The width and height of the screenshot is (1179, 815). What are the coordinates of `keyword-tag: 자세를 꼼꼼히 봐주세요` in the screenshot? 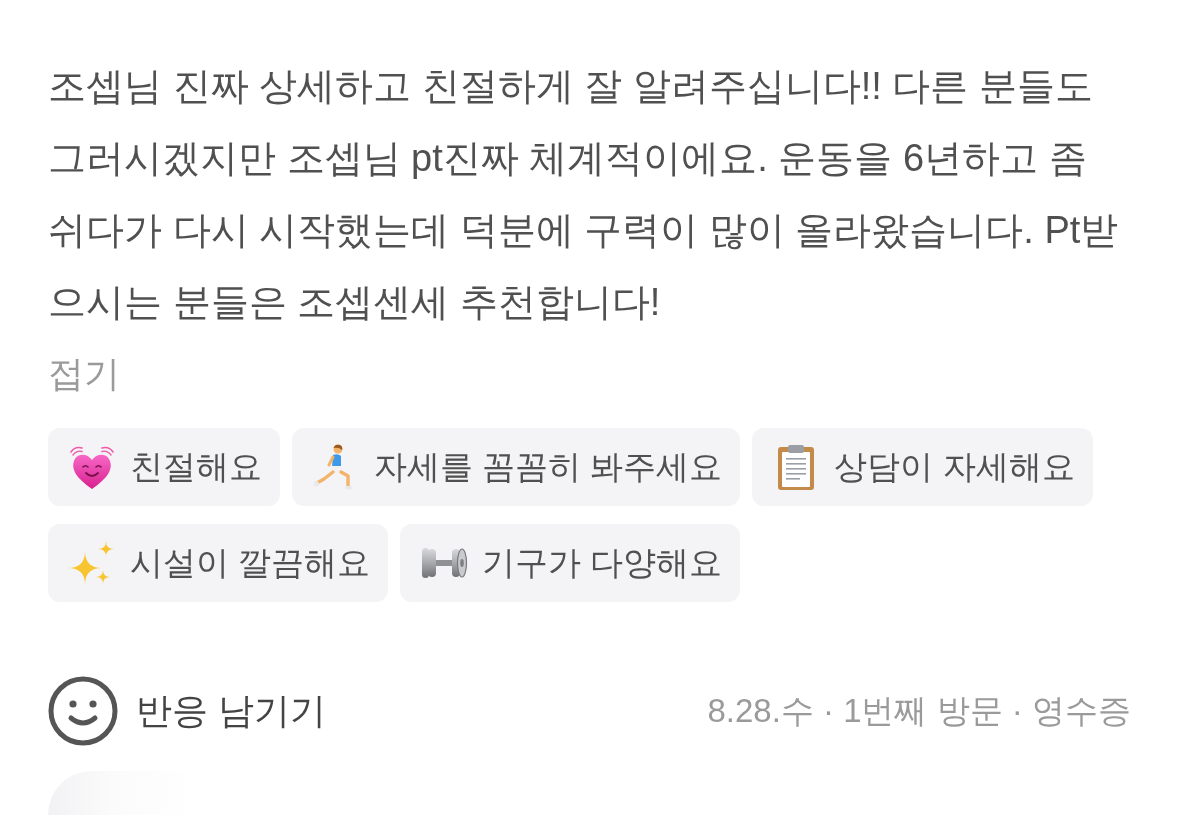 It's located at (516, 467).